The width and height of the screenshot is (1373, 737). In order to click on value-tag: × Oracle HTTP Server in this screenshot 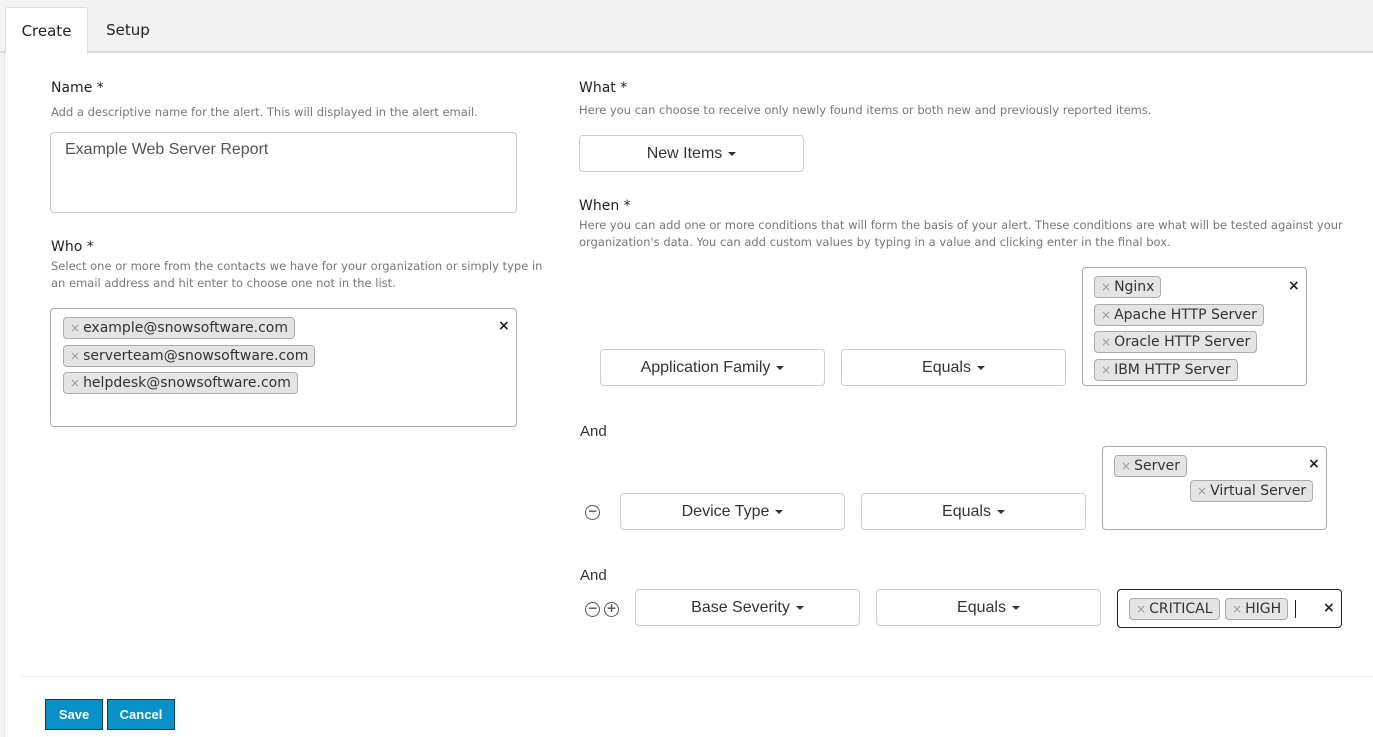, I will do `click(1176, 342)`.